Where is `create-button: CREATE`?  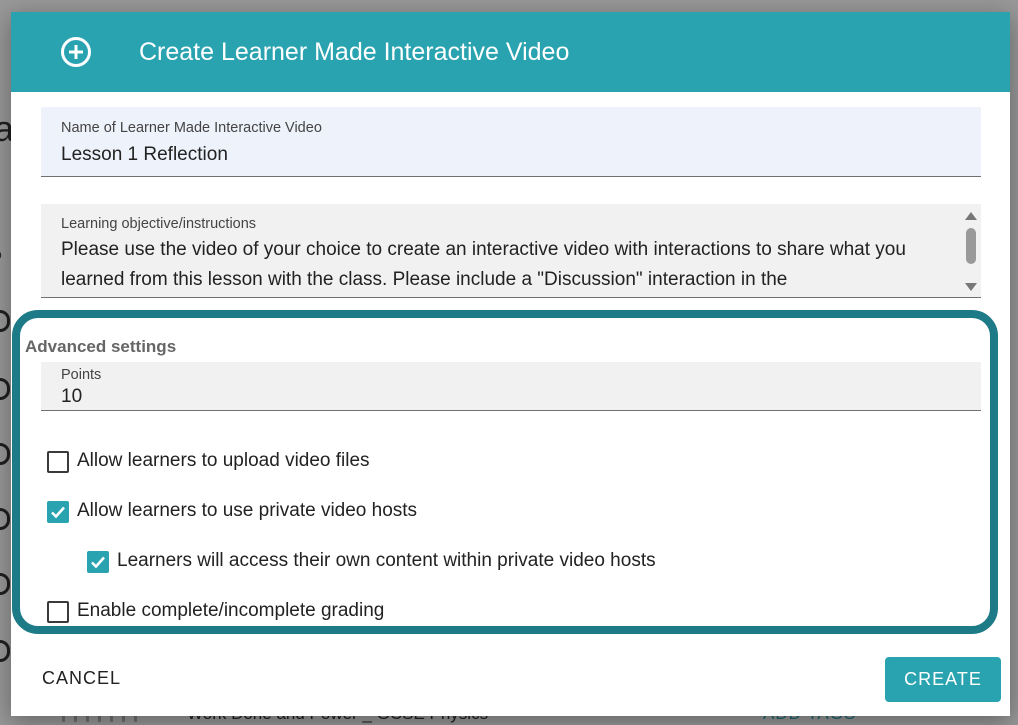
create-button: CREATE is located at coordinates (943, 679).